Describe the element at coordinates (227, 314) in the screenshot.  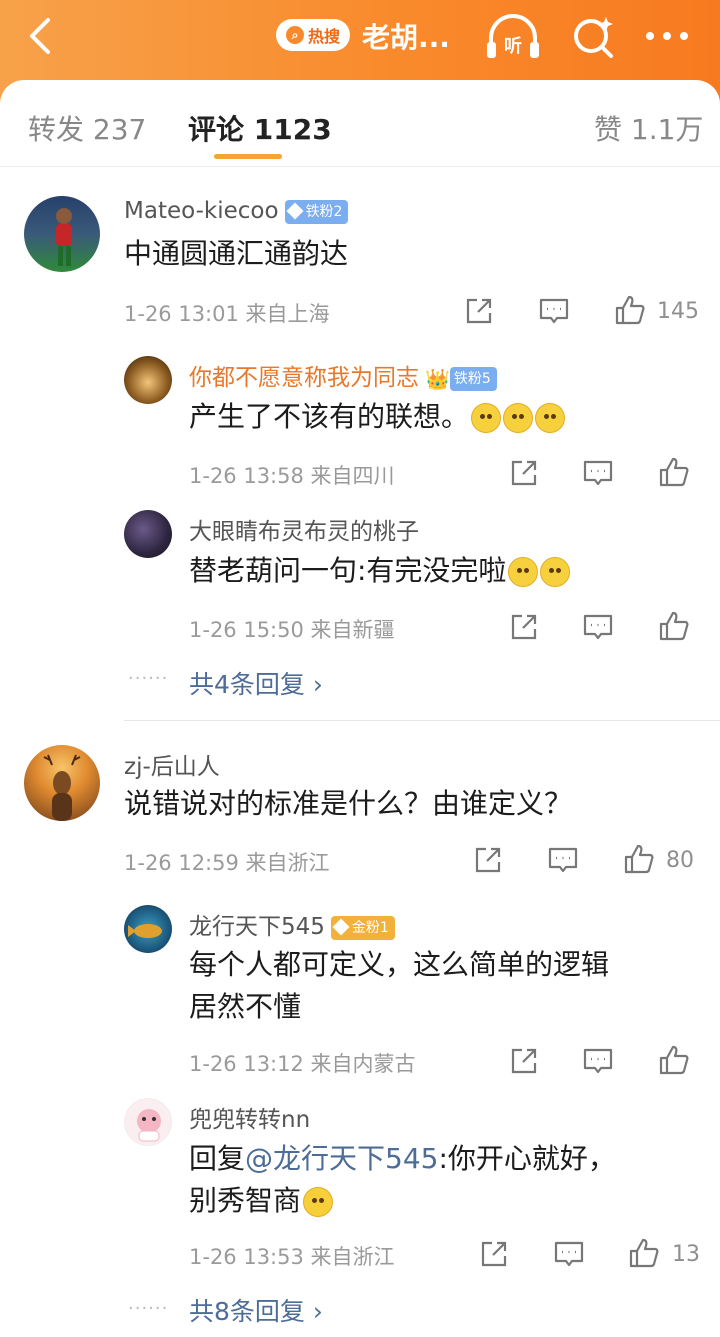
I see `comment-meta: 1-26 13:01 来自上海` at that location.